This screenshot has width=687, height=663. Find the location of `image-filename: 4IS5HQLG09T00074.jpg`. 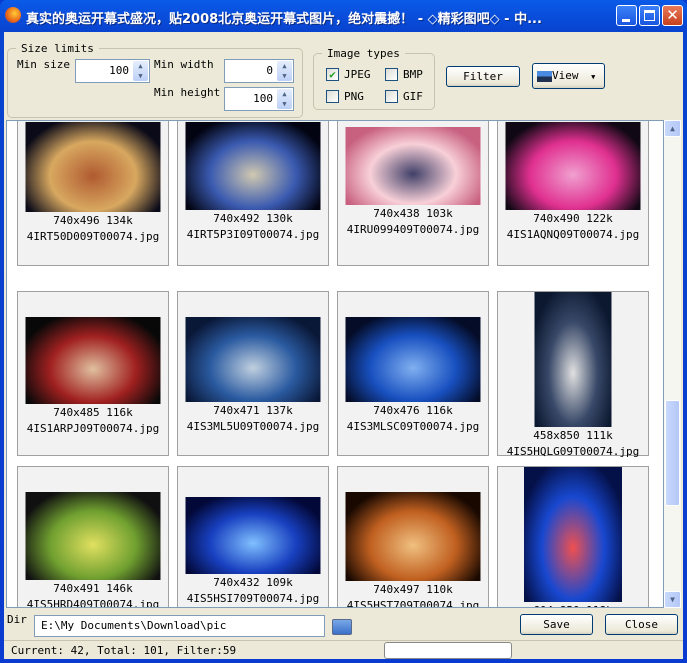

image-filename: 4IS5HQLG09T00074.jpg is located at coordinates (573, 451).